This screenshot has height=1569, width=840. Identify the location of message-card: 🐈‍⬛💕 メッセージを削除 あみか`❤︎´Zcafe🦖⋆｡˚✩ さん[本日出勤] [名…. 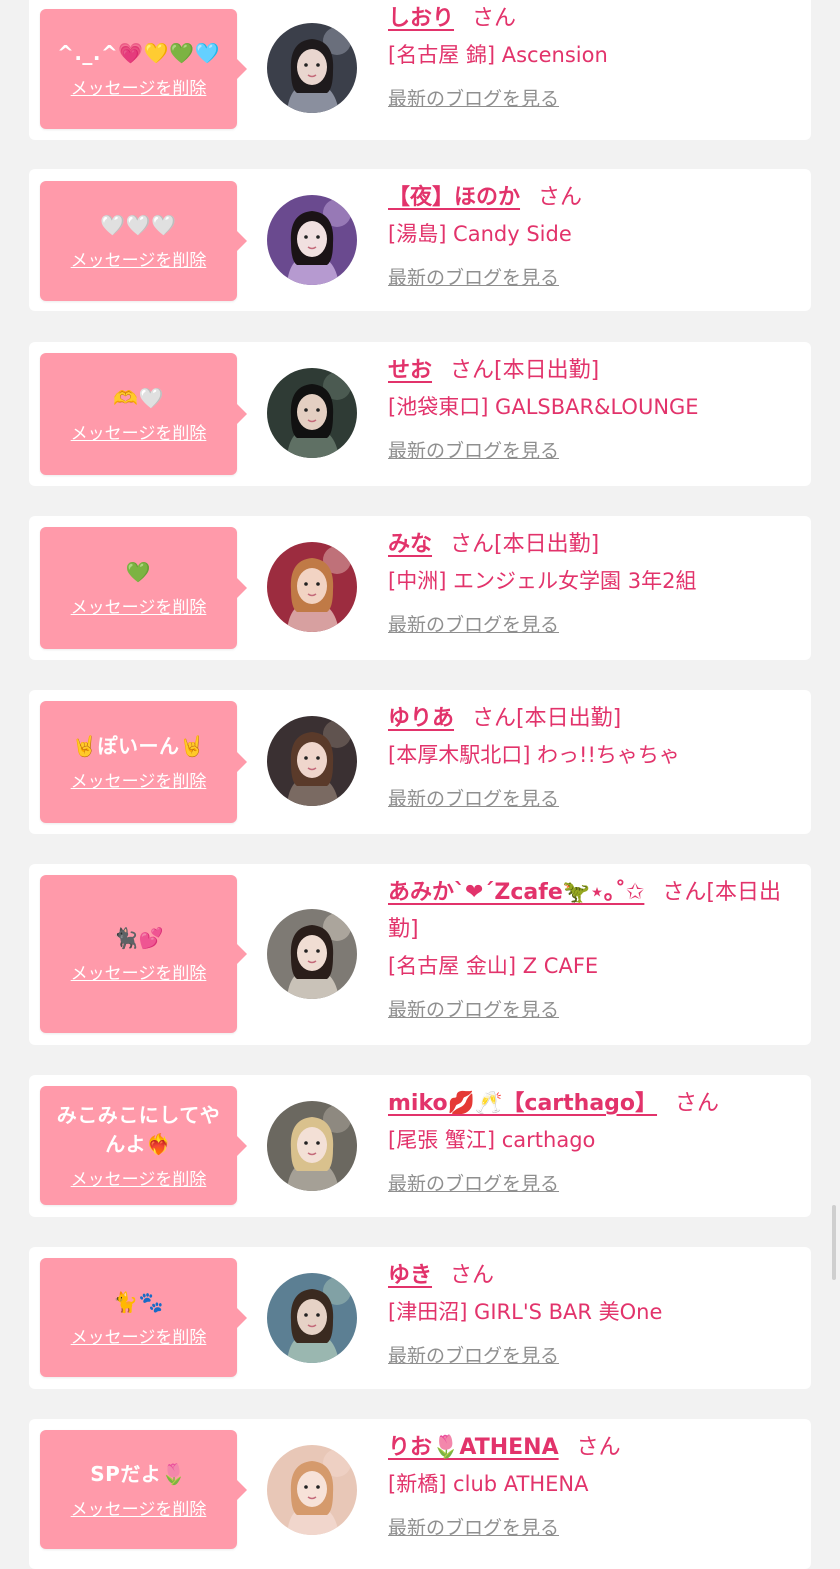
(420, 954).